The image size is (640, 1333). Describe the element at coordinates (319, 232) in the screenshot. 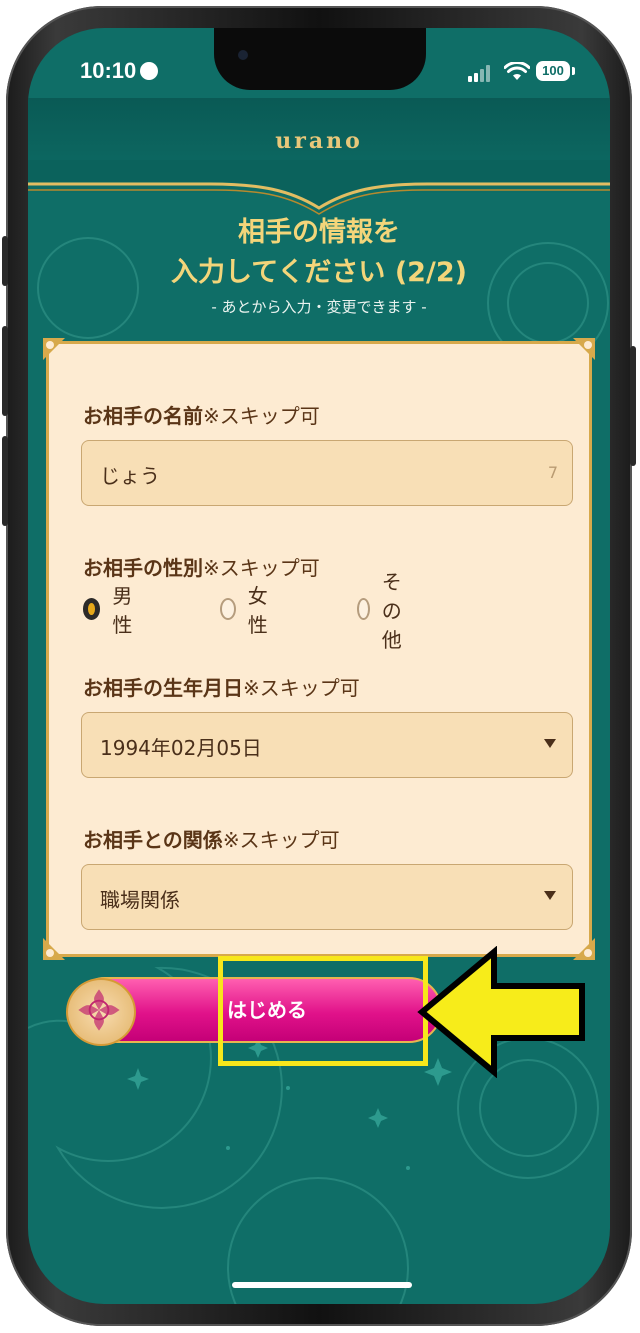

I see `page-title-line1: 相手の情報を` at that location.